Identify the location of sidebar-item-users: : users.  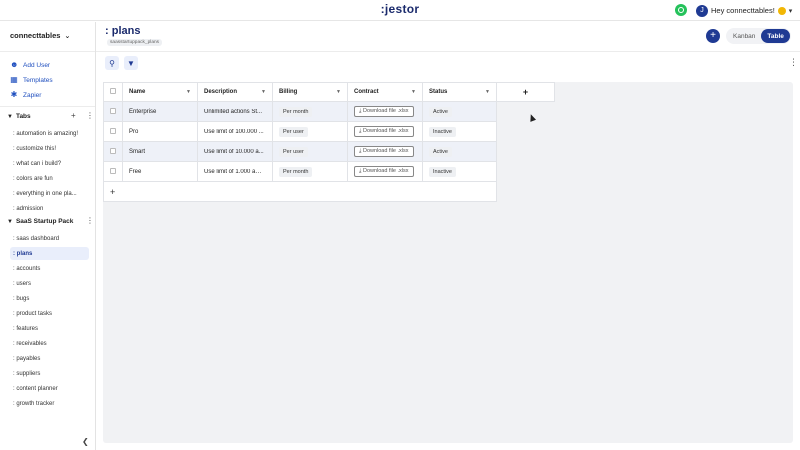
(49, 283).